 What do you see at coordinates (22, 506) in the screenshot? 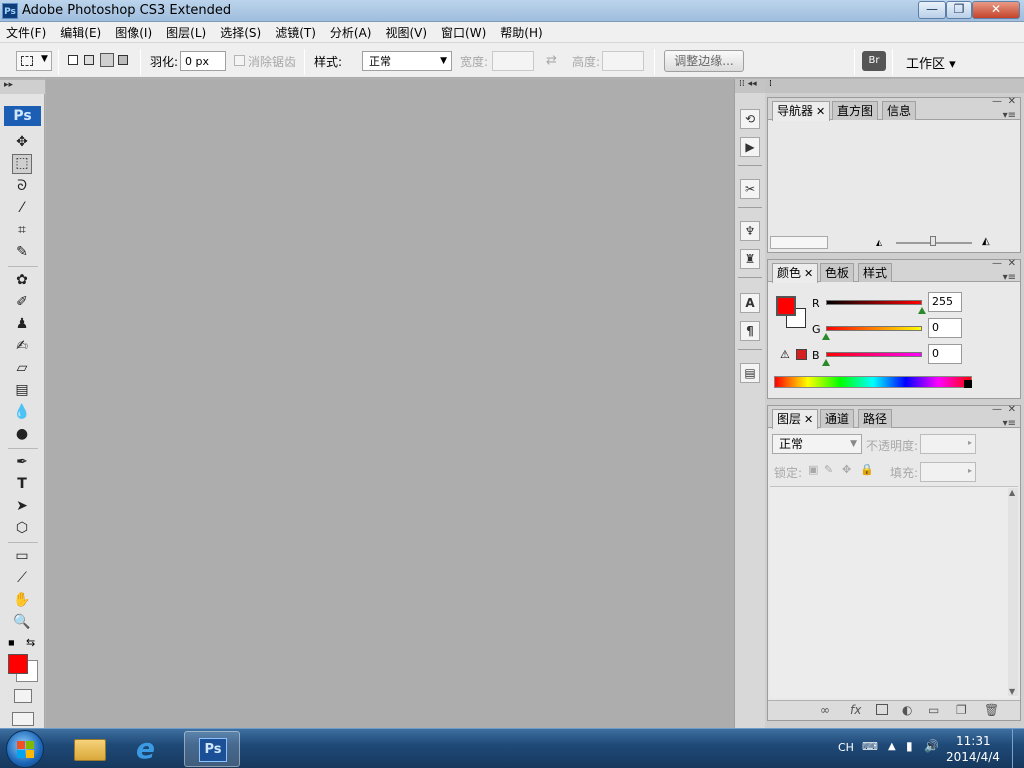
I see `path-selection-tool-icon: ➤` at bounding box center [22, 506].